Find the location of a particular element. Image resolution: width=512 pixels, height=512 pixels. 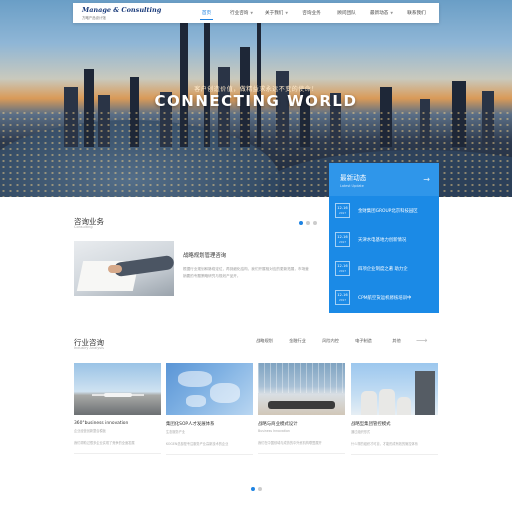

industry-tabs: 战略规划 金融行业 风险内控 电子制造 其他 is located at coordinates (330, 341).